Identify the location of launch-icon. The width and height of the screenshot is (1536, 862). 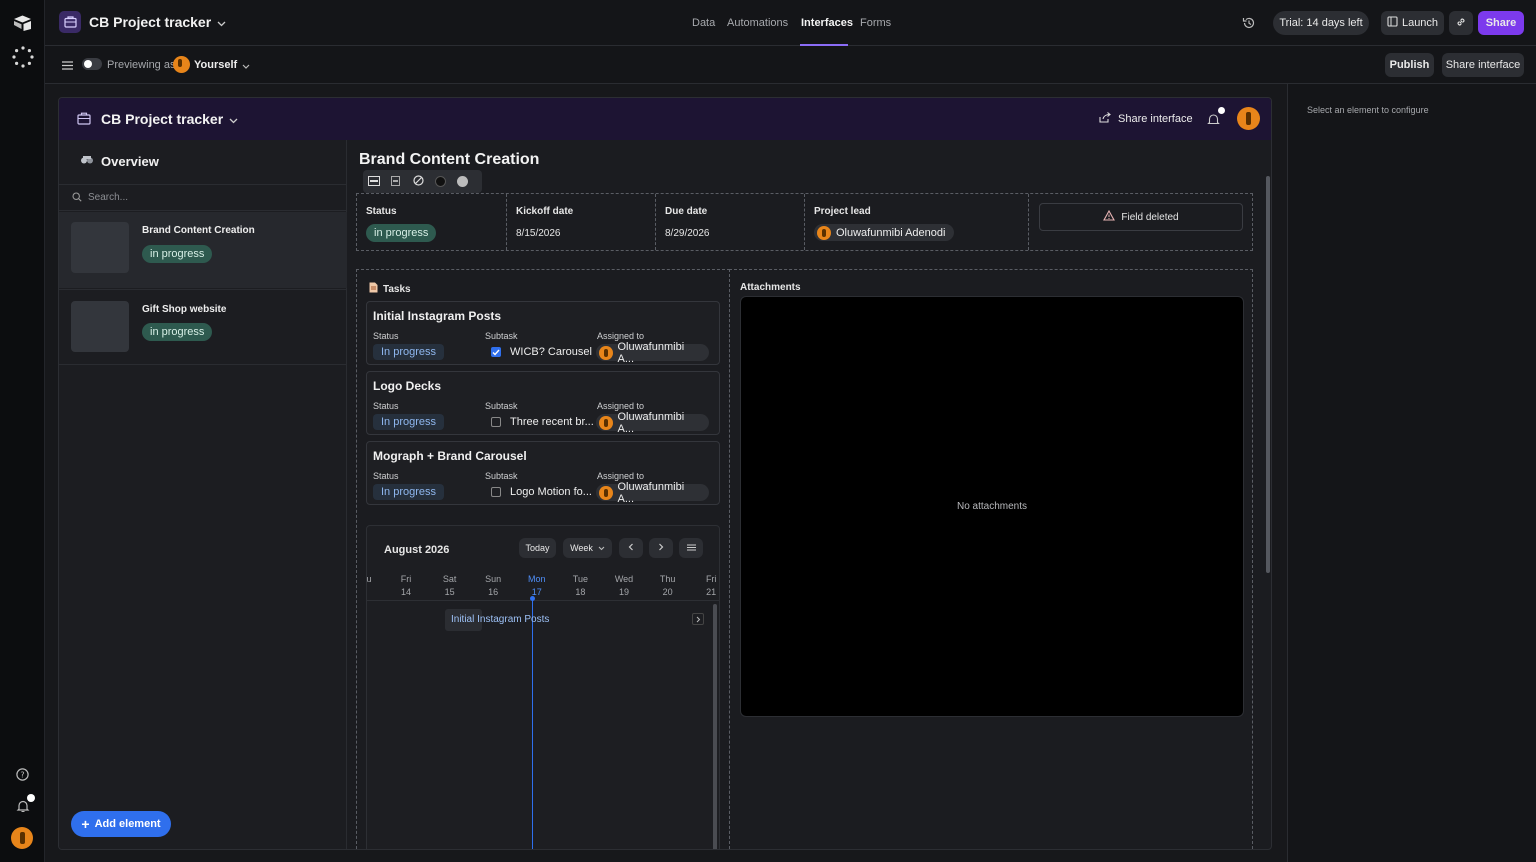
(1392, 23).